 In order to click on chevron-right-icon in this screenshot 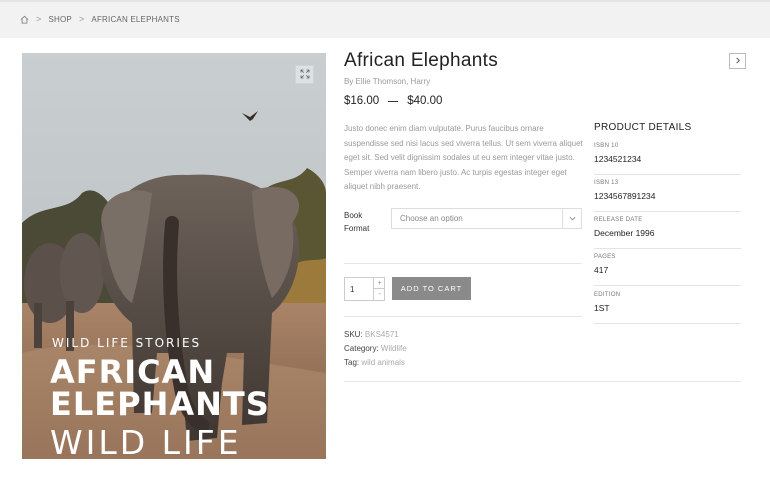, I will do `click(738, 61)`.